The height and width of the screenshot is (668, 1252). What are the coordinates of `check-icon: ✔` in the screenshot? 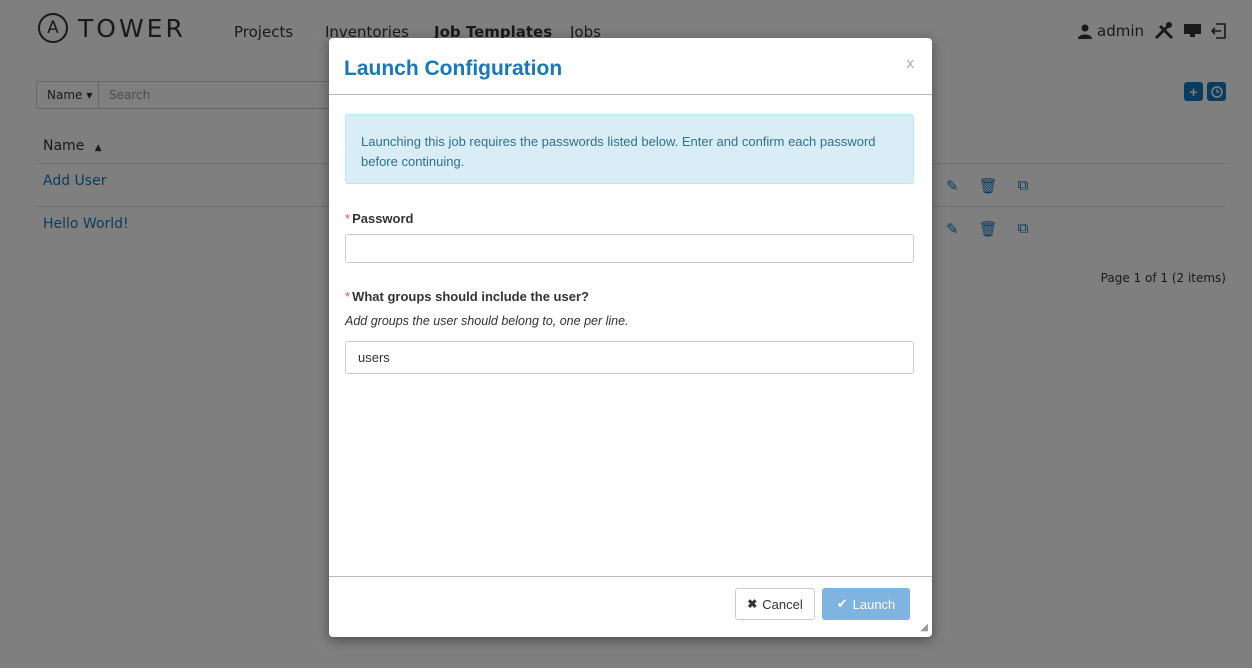 It's located at (842, 603).